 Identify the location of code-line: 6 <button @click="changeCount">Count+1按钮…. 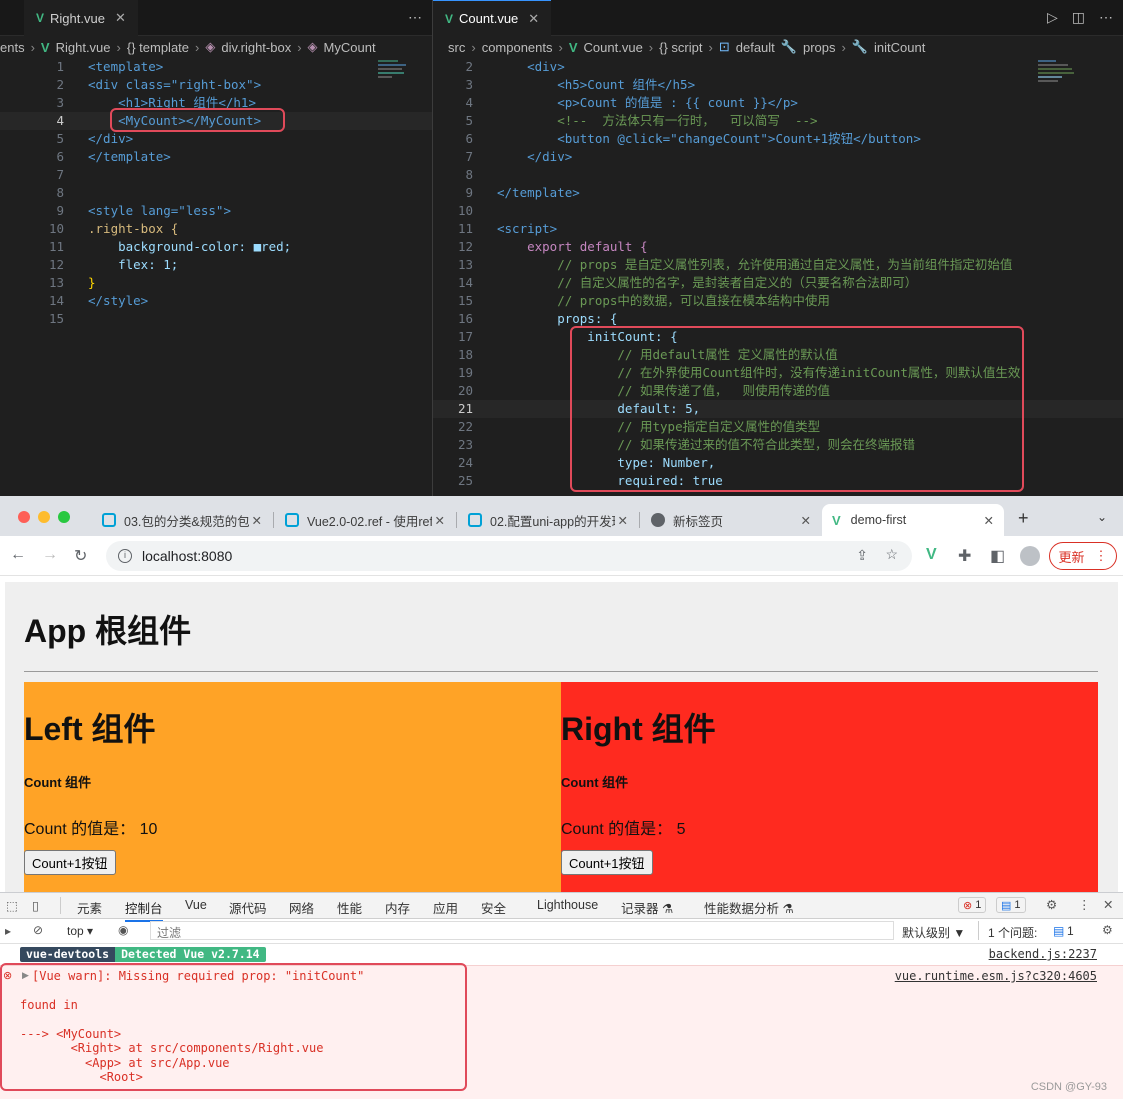
(778, 139).